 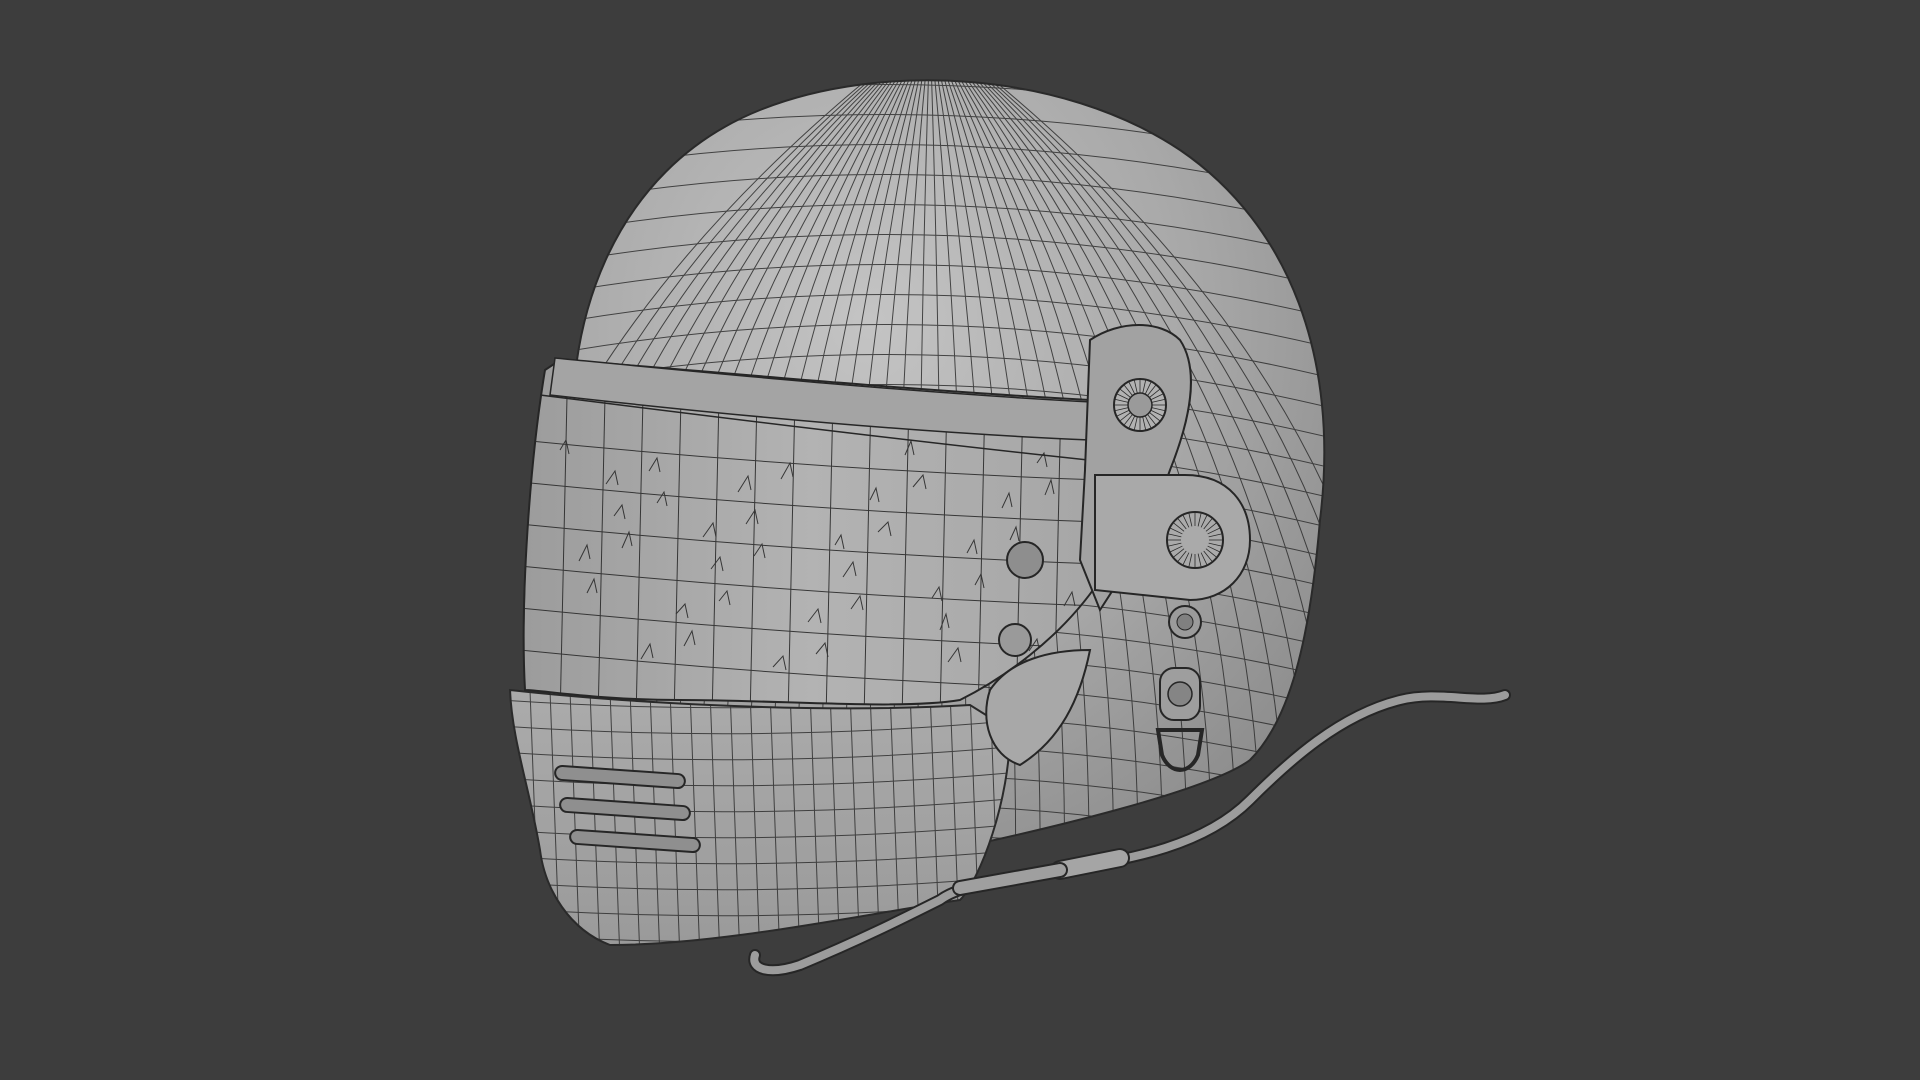 What do you see at coordinates (627, 809) in the screenshot?
I see `chin-vents` at bounding box center [627, 809].